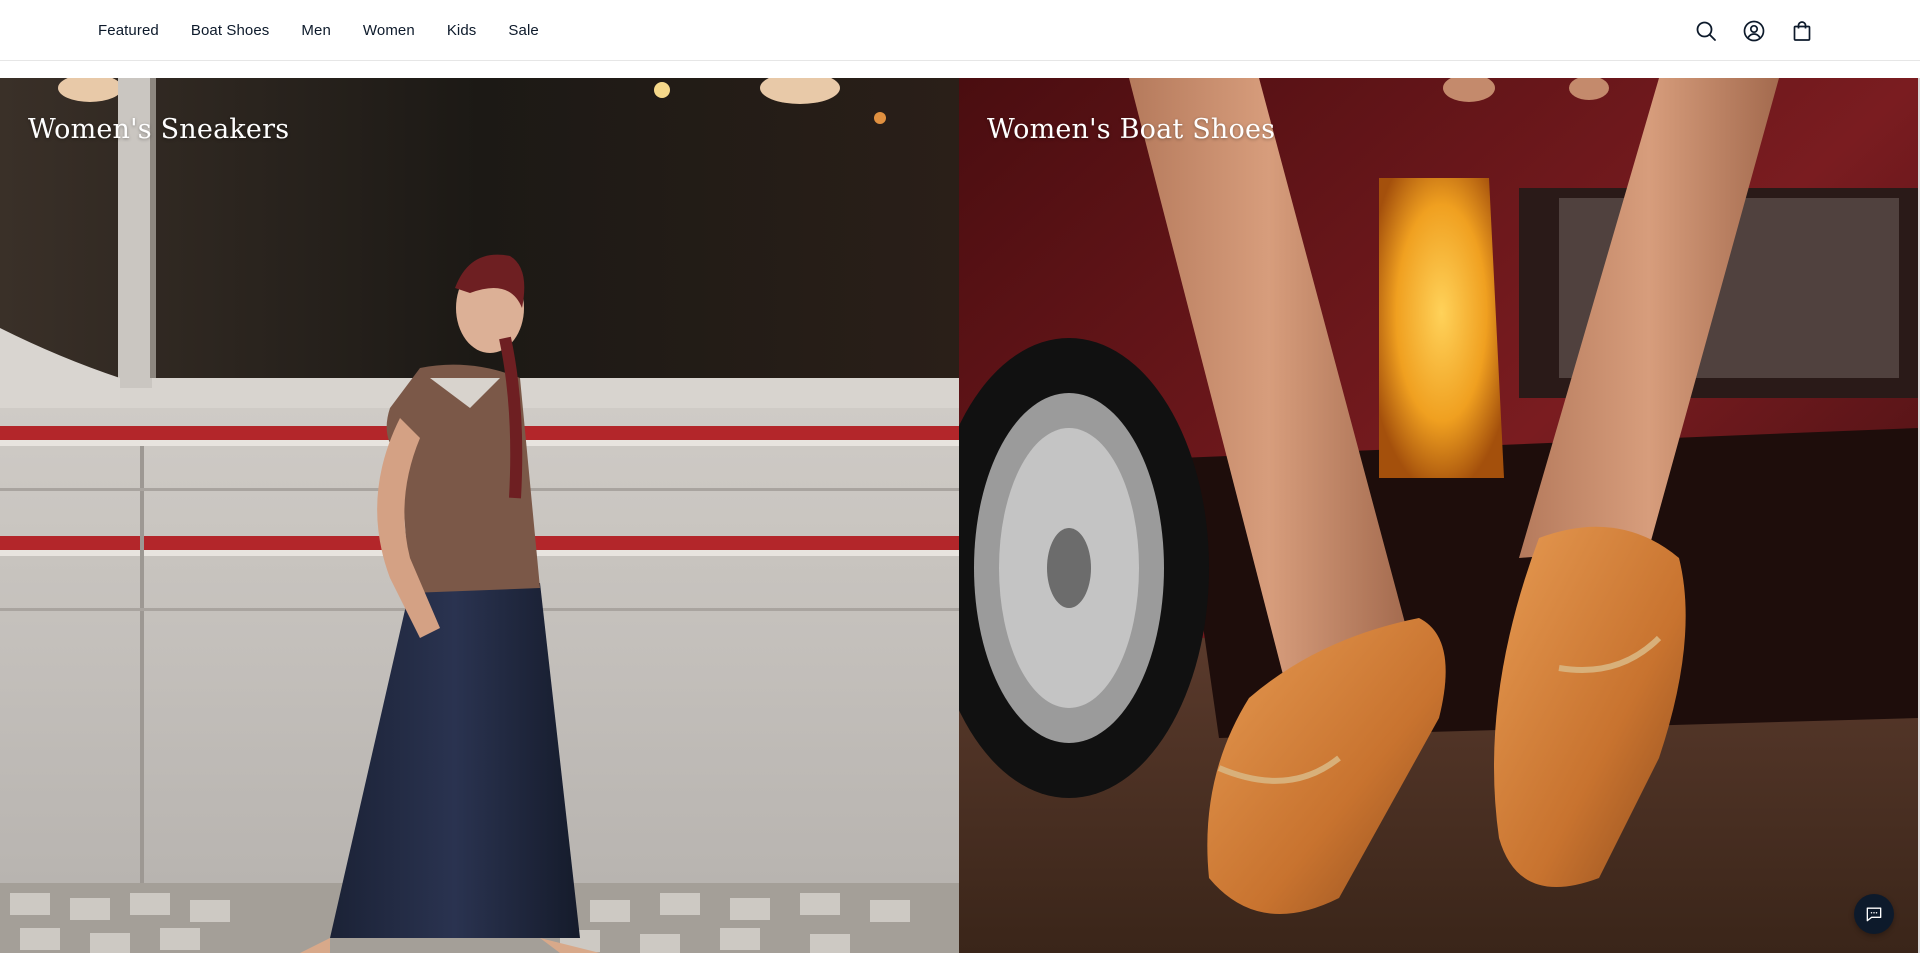 This screenshot has width=1920, height=953. I want to click on nav-boat-shoes: Boat Shoes, so click(230, 30).